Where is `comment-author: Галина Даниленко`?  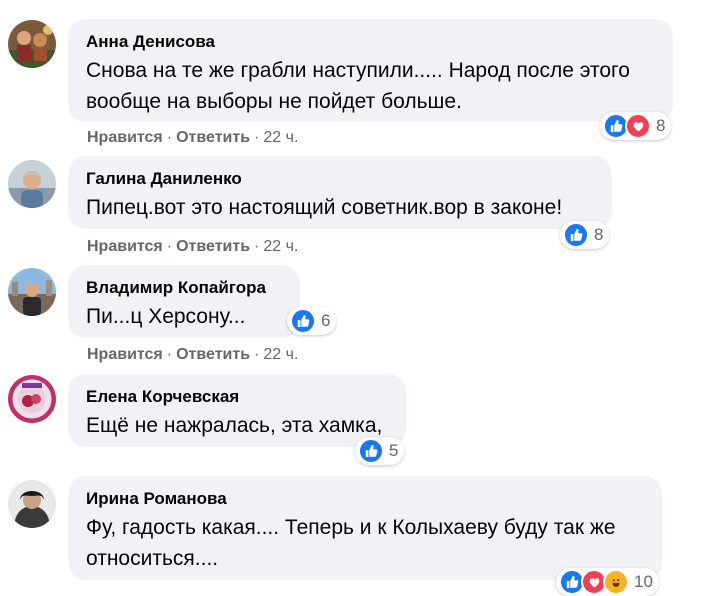
comment-author: Галина Даниленко is located at coordinates (341, 179).